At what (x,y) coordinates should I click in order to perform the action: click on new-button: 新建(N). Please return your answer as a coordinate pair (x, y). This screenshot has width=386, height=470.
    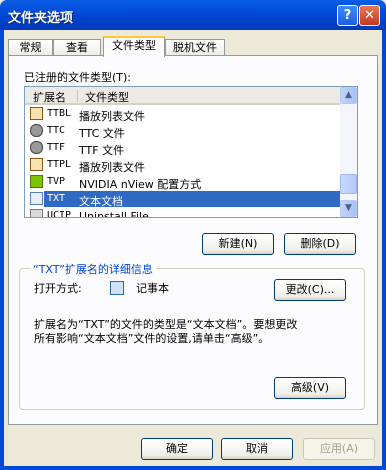
    Looking at the image, I should click on (238, 244).